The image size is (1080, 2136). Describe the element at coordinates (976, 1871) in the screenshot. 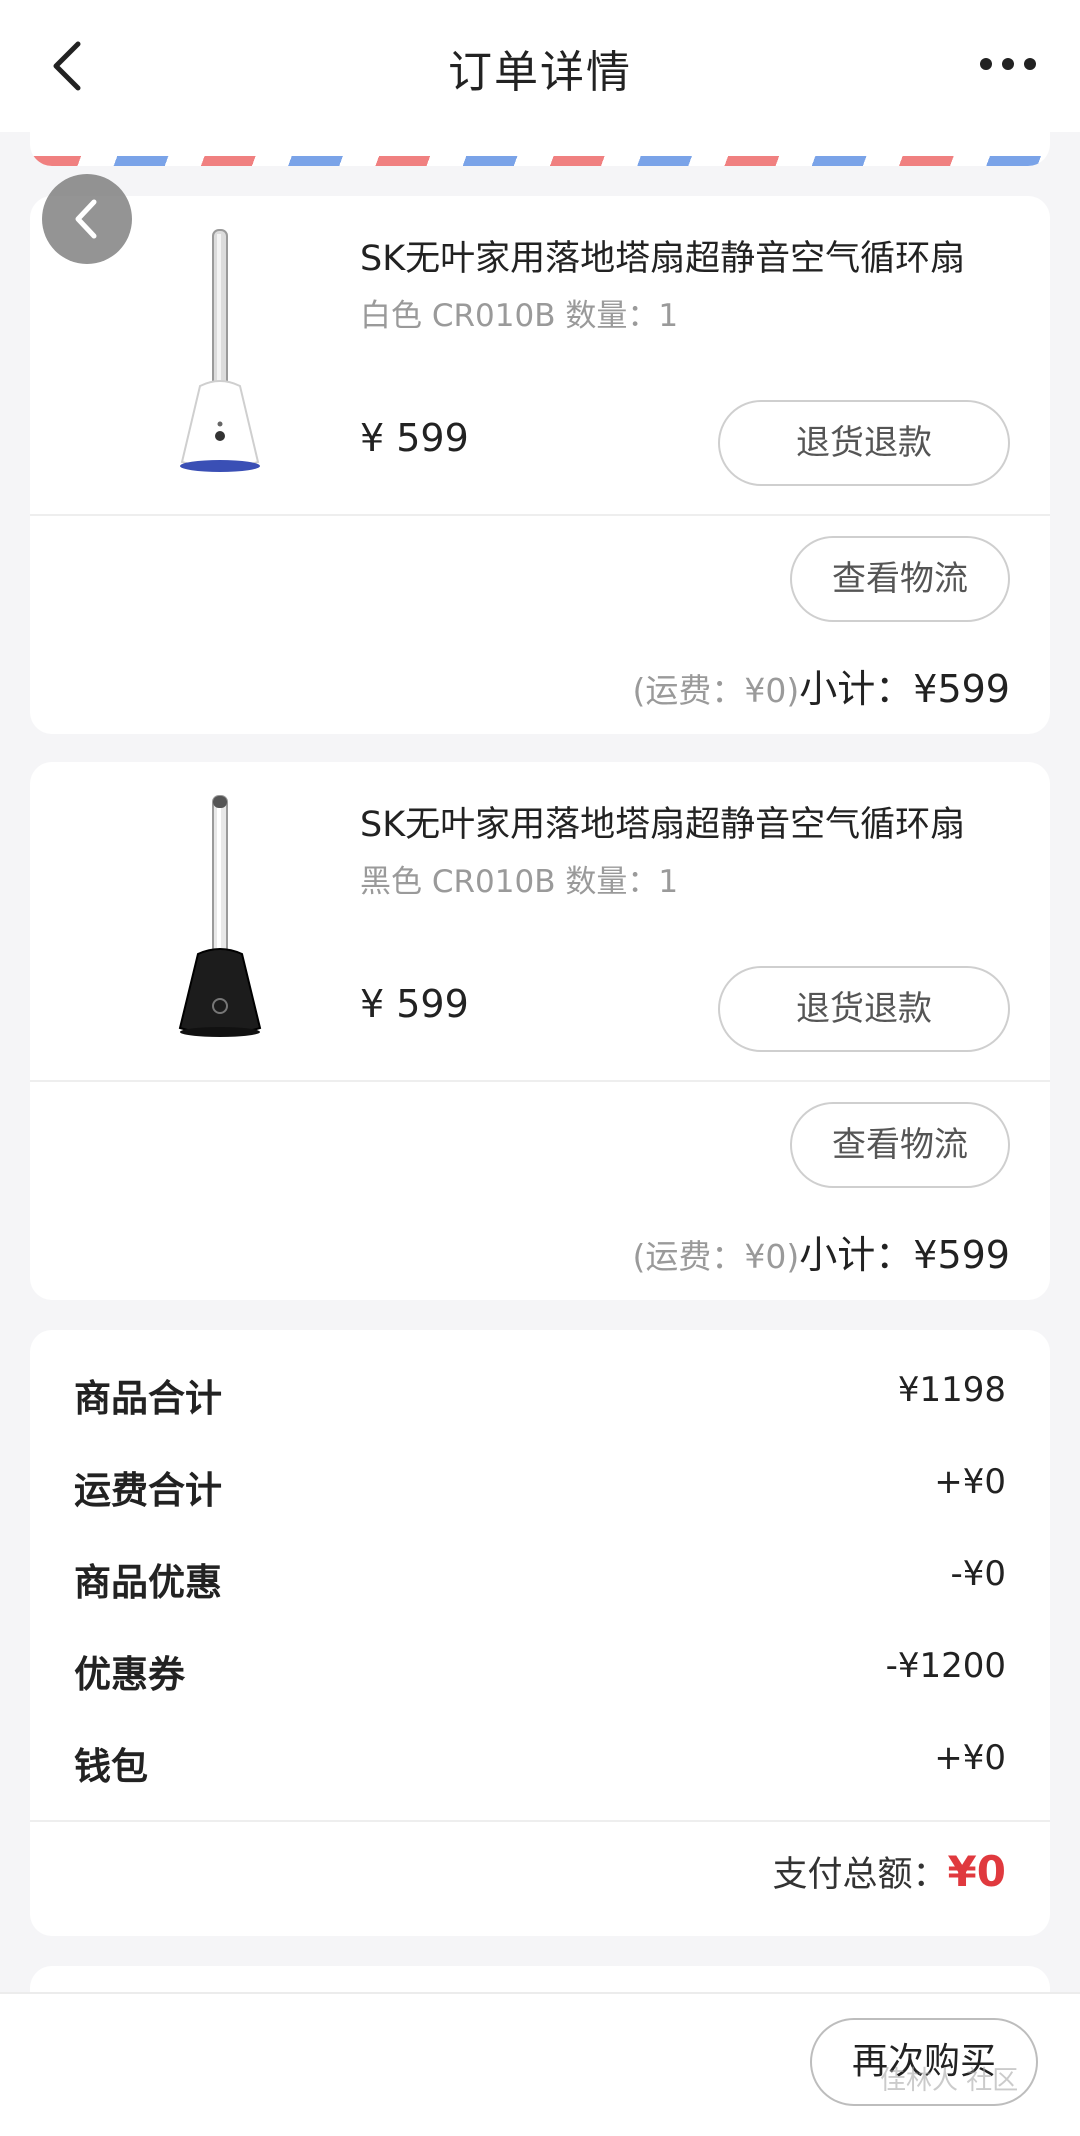

I see `total-payment-value: ¥0` at that location.